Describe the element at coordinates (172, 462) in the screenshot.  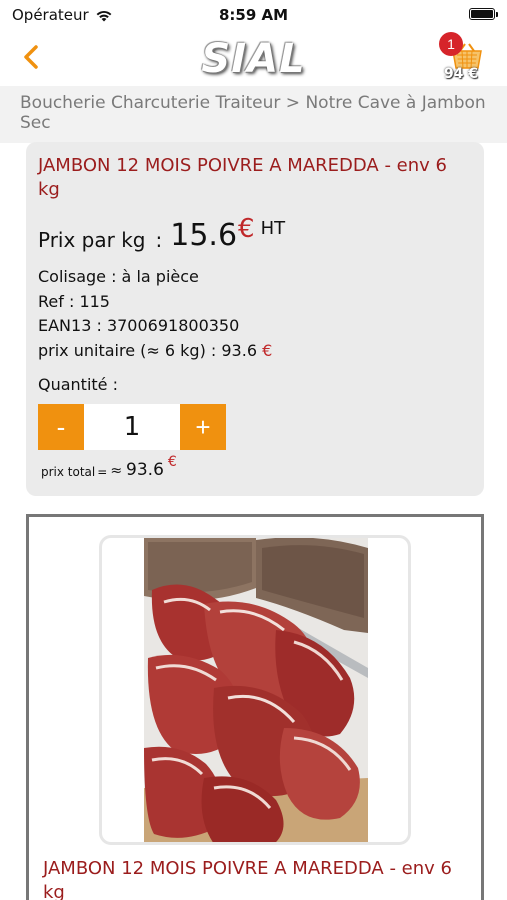
I see `total-price-currency: €` at that location.